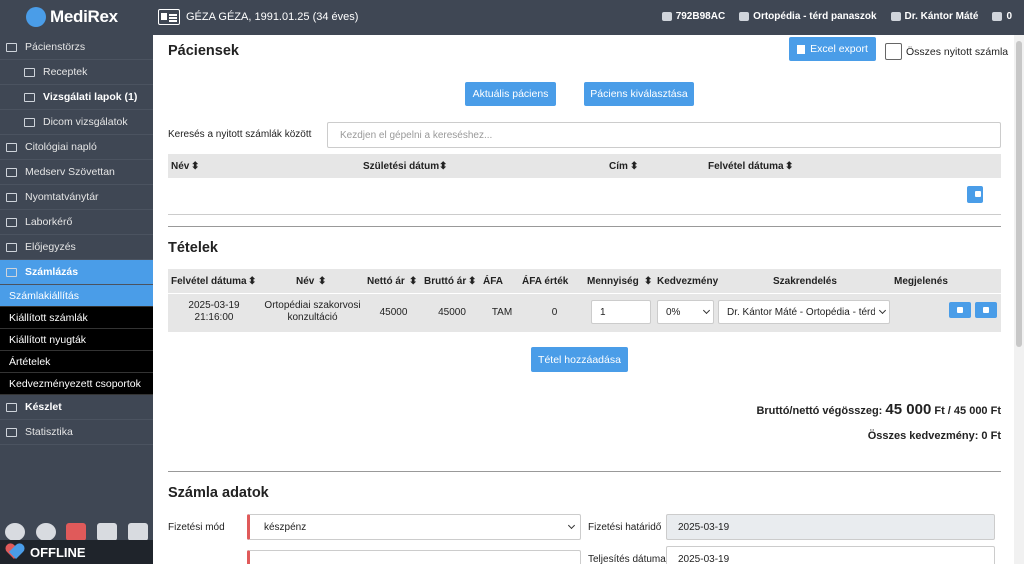 Image resolution: width=1024 pixels, height=564 pixels. Describe the element at coordinates (401, 166) in the screenshot. I see `col-birthdate: Születési dátum` at that location.